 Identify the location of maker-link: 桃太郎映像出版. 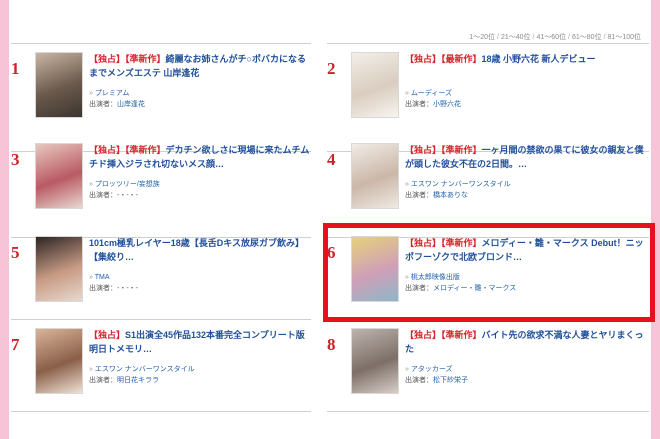
(527, 278).